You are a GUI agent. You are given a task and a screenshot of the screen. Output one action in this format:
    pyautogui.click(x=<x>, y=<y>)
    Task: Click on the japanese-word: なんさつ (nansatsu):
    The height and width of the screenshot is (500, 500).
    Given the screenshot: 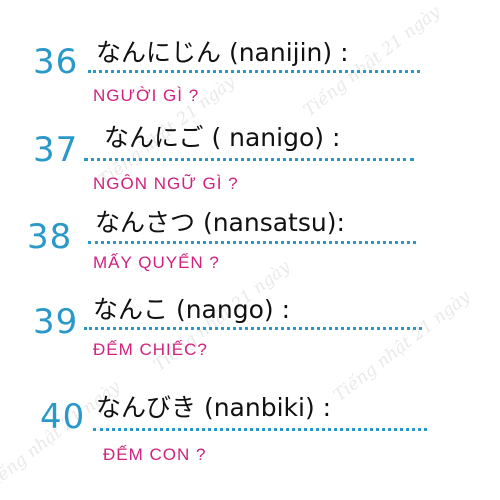 What is the action you would take?
    pyautogui.click(x=220, y=222)
    